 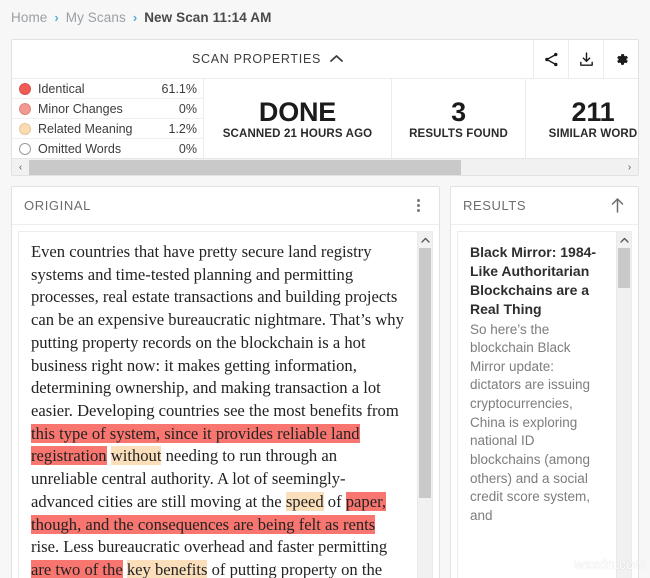 What do you see at coordinates (225, 206) in the screenshot?
I see `original-panel-header: ORIGINAL` at bounding box center [225, 206].